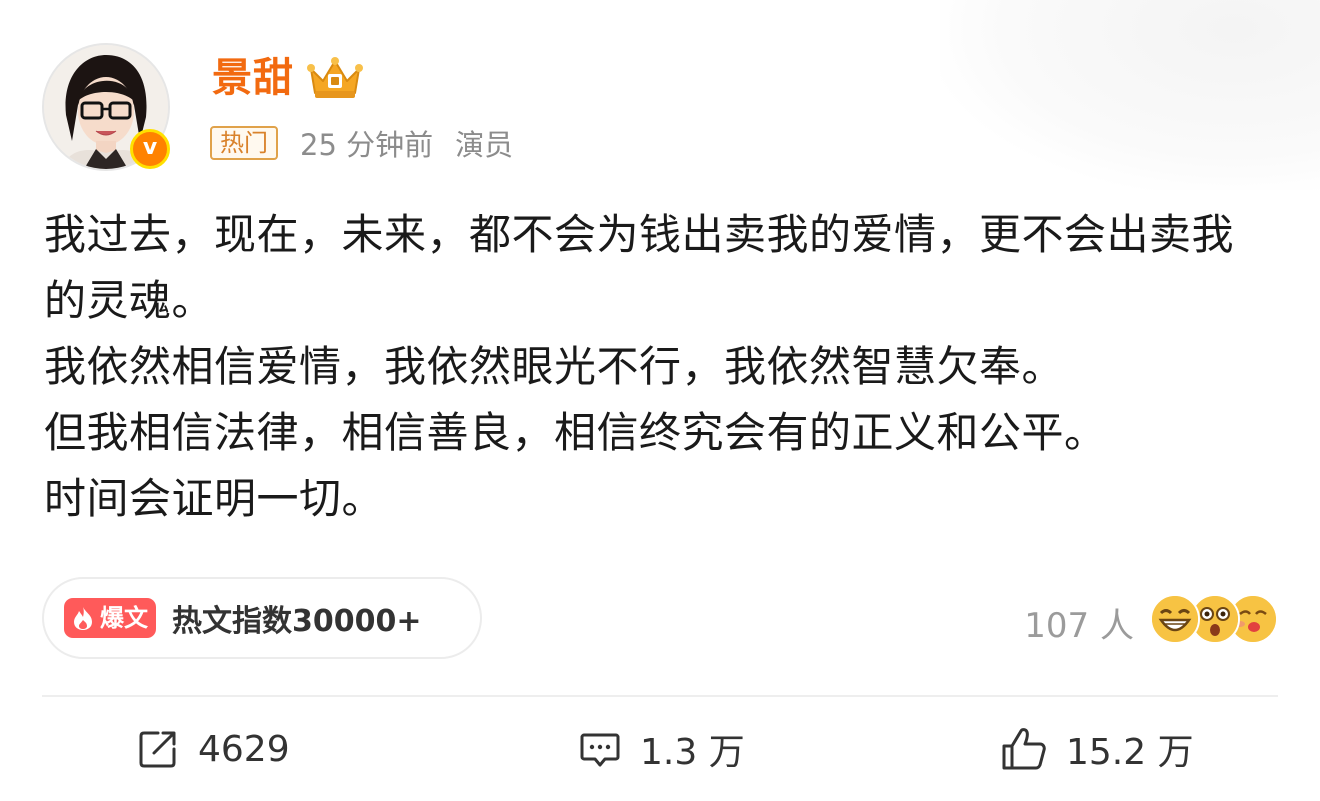  I want to click on hot-index-pill: 爆文 热文指数30000+, so click(262, 618).